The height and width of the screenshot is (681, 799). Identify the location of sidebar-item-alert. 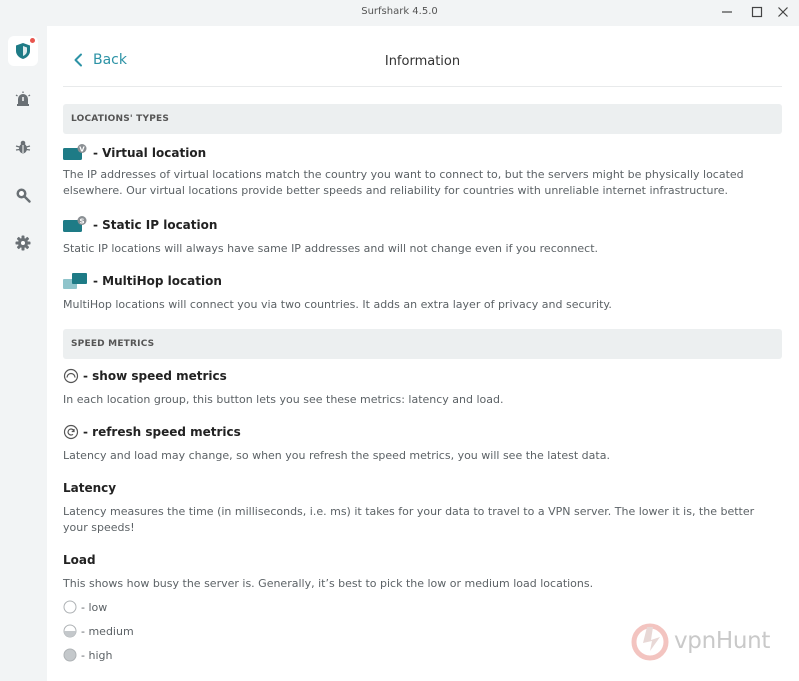
(23, 99).